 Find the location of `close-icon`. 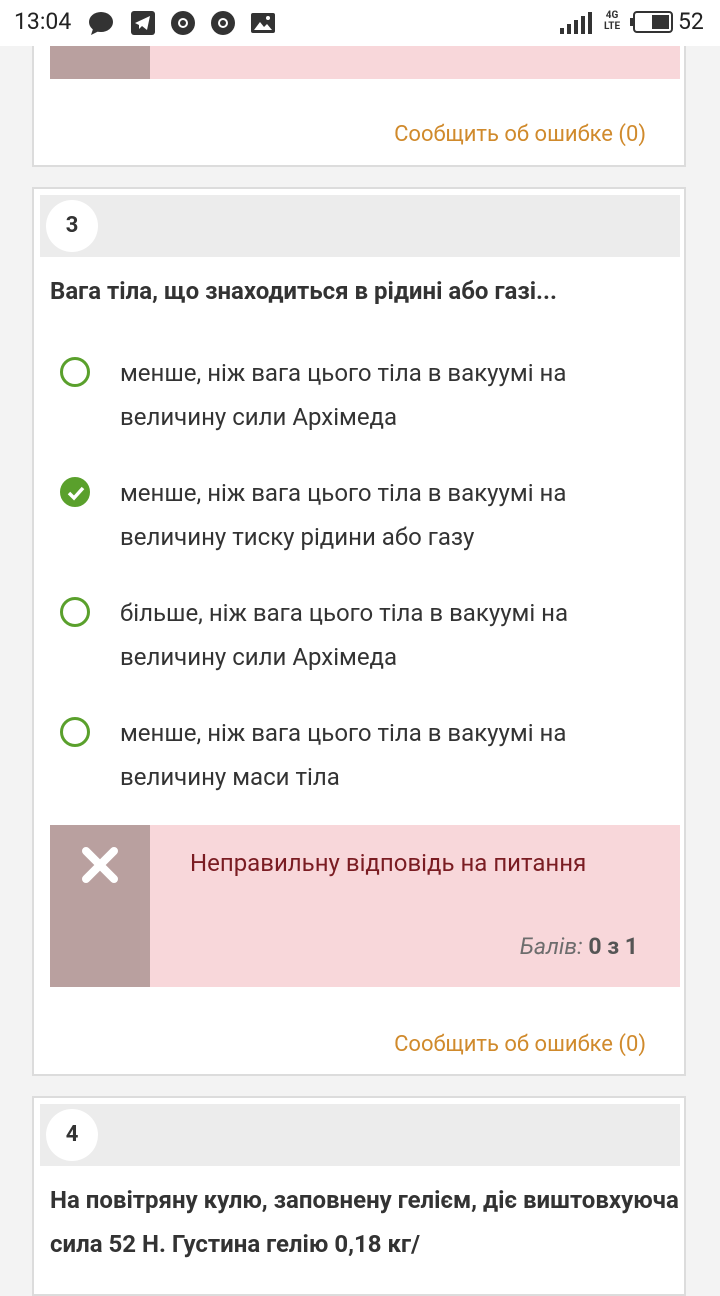

close-icon is located at coordinates (100, 865).